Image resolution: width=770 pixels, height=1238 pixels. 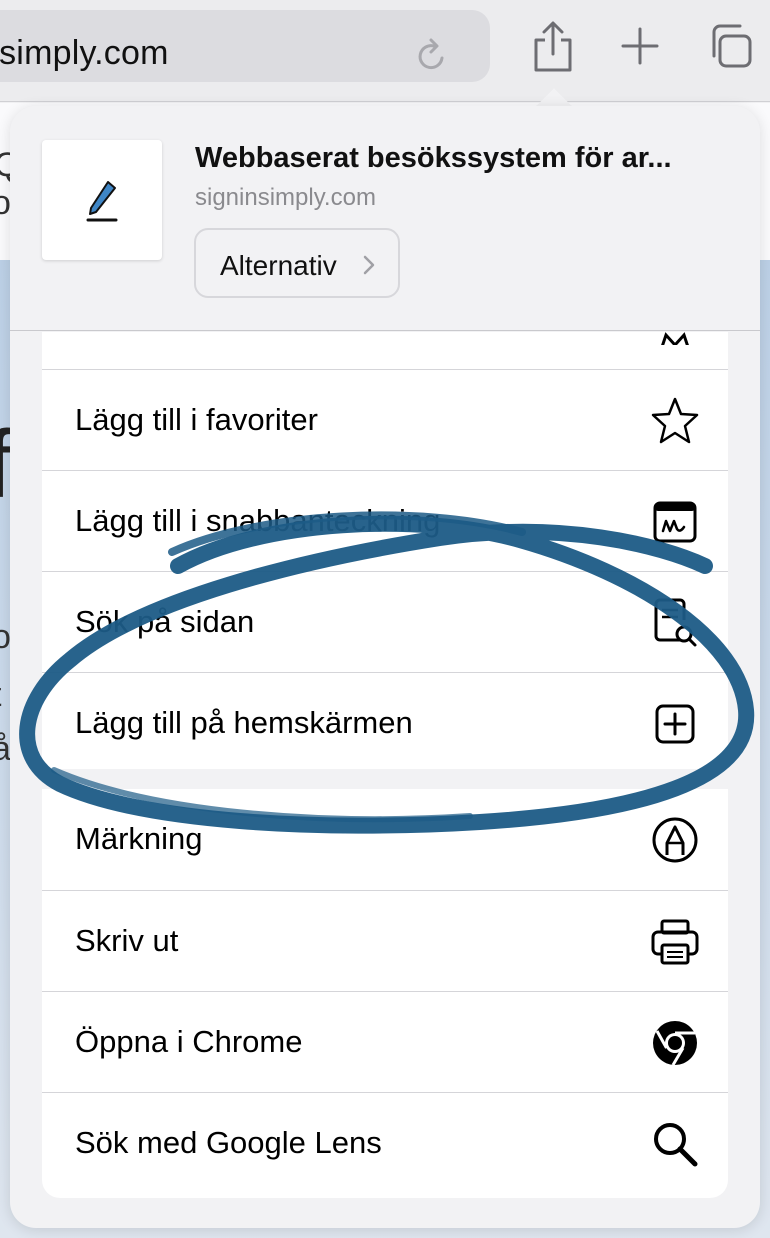 I want to click on menu-item-add-to-home-screen: Lägg till på hemskärmen, so click(x=385, y=722).